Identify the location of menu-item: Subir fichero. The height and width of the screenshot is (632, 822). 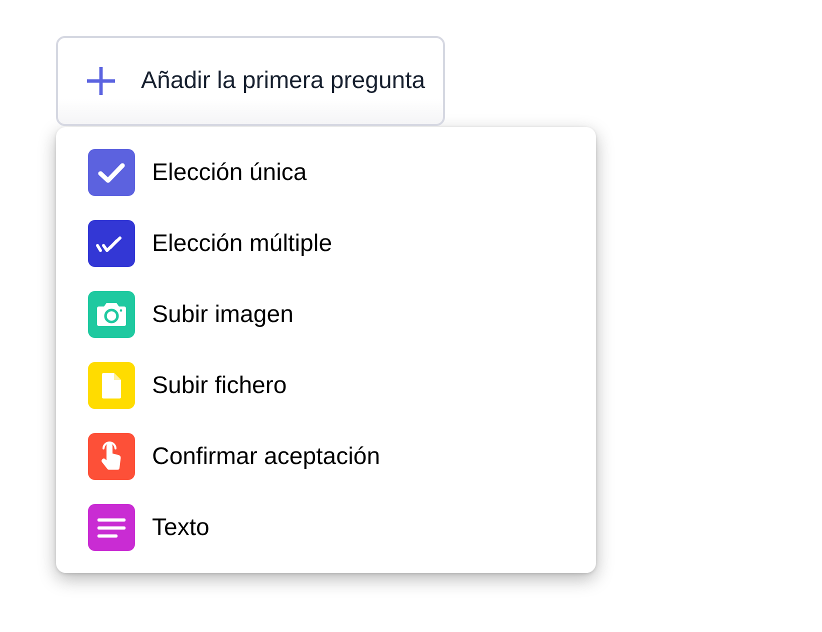
(326, 385).